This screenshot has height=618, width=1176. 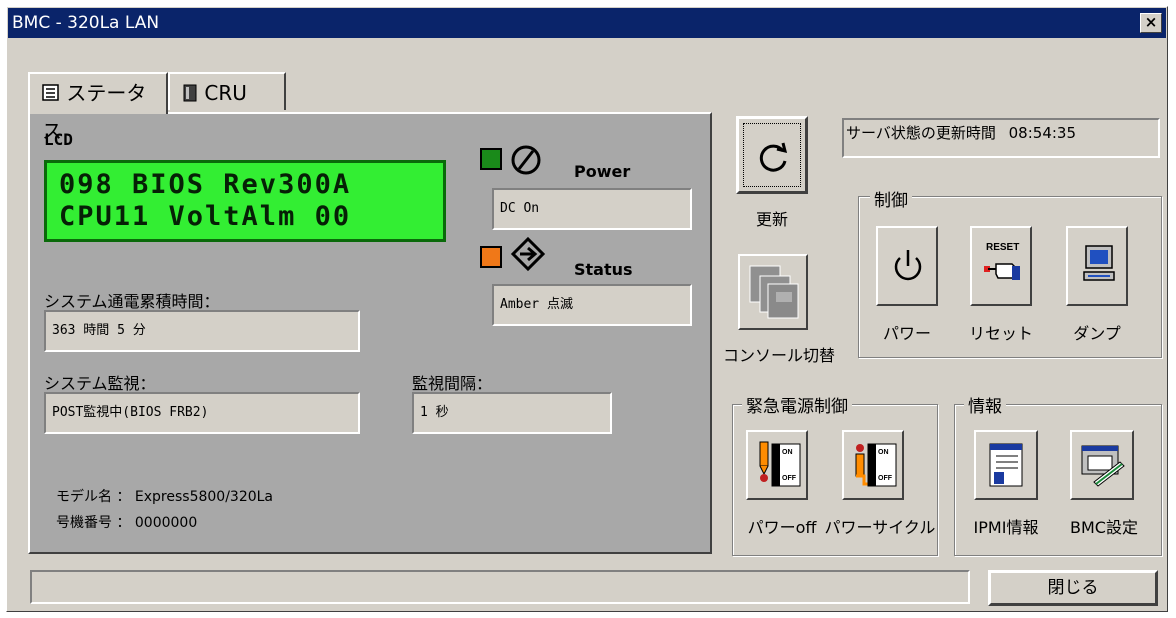 What do you see at coordinates (500, 587) in the screenshot?
I see `status-bar` at bounding box center [500, 587].